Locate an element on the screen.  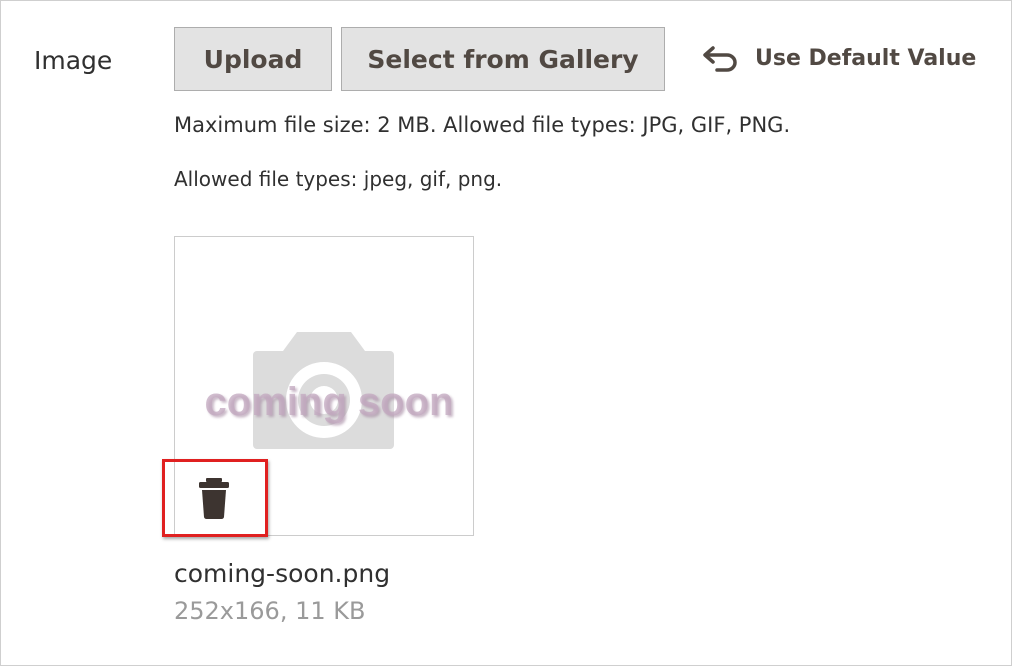
trash-icon is located at coordinates (214, 499).